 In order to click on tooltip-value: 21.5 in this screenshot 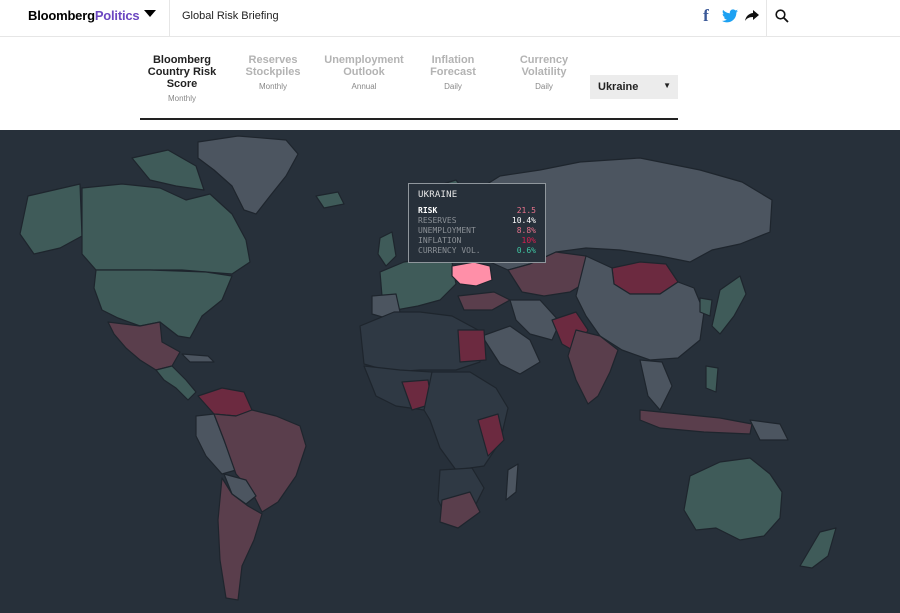, I will do `click(526, 210)`.